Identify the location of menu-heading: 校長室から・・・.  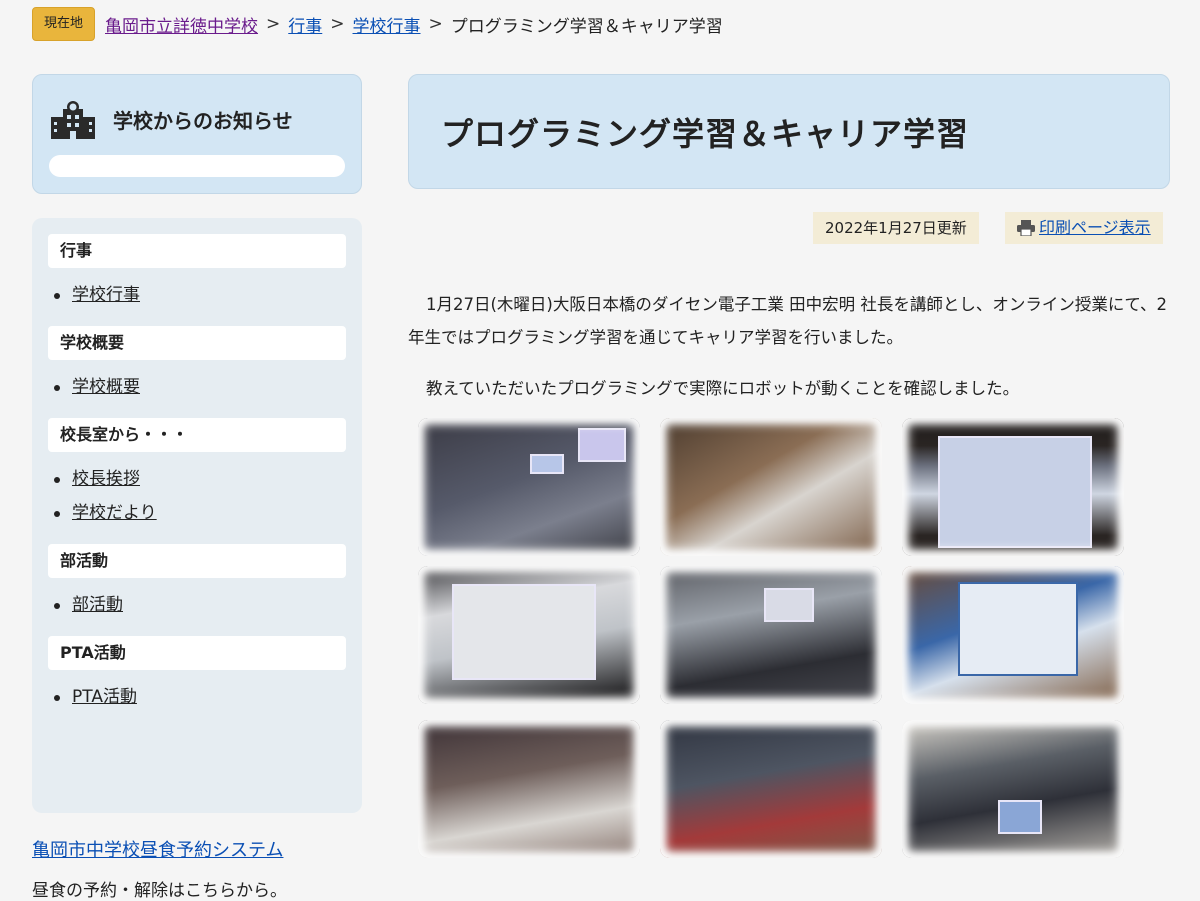
(197, 435).